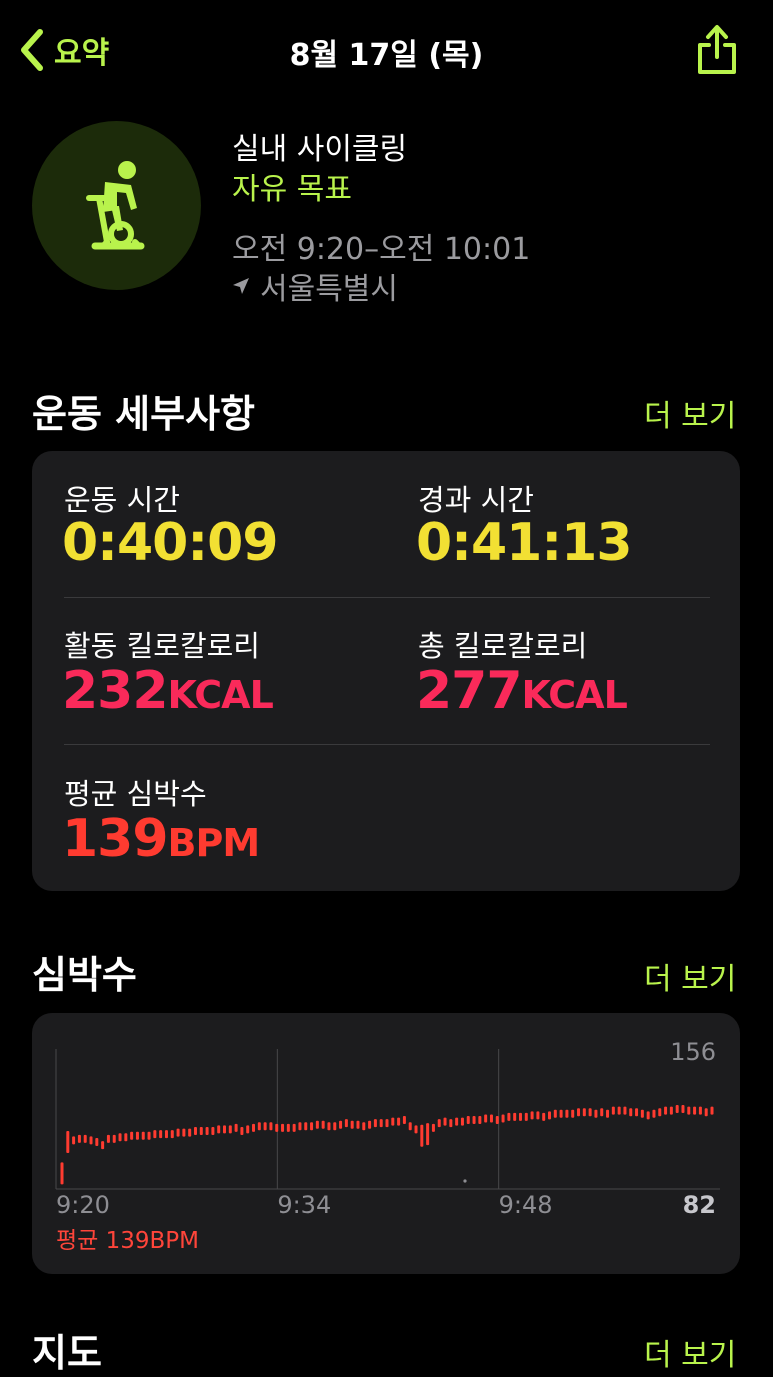  I want to click on indoor-cycle-icon, so click(114, 204).